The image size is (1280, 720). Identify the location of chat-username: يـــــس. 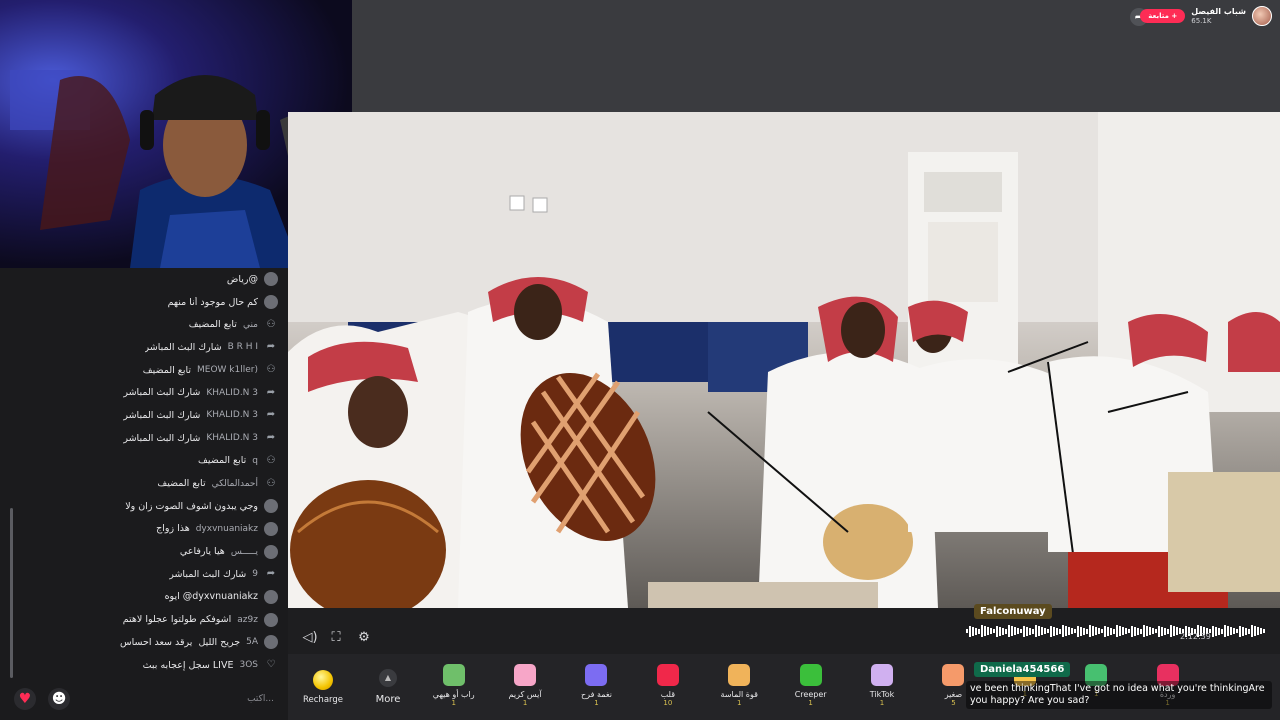
(244, 552).